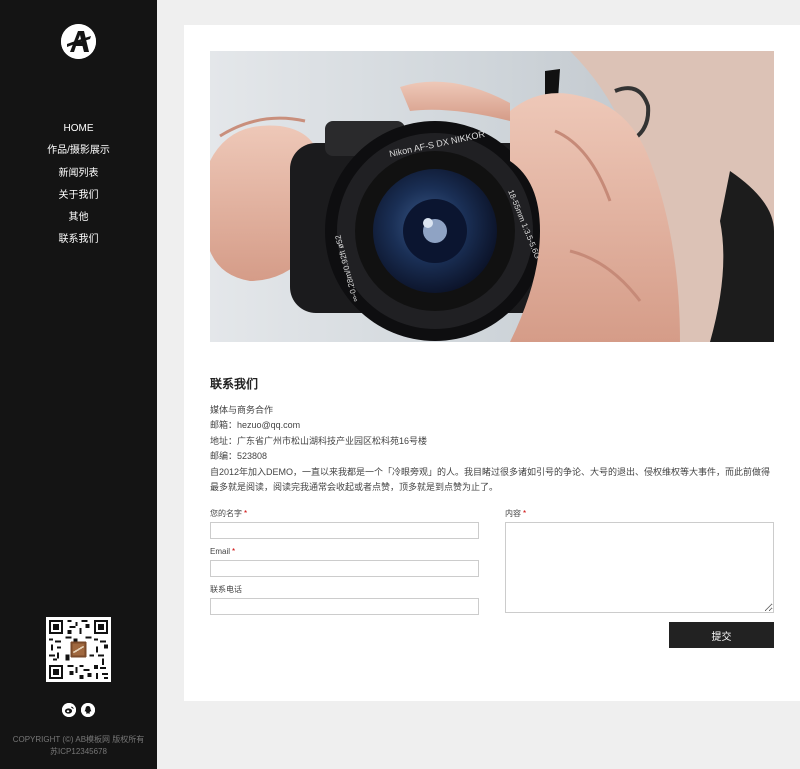 Image resolution: width=800 pixels, height=769 pixels. Describe the element at coordinates (344, 530) in the screenshot. I see `name-input` at that location.